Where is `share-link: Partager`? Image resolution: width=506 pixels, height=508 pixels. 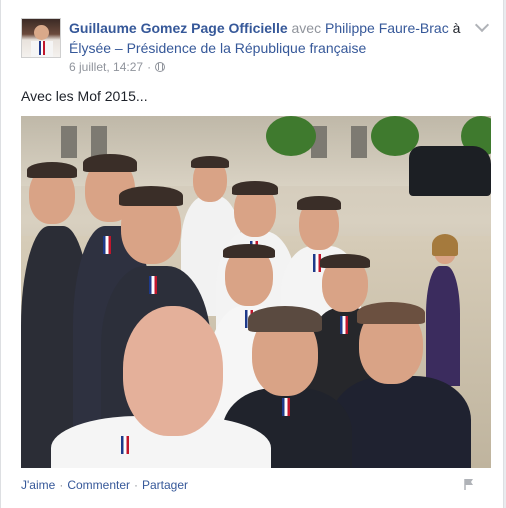
share-link: Partager is located at coordinates (165, 485).